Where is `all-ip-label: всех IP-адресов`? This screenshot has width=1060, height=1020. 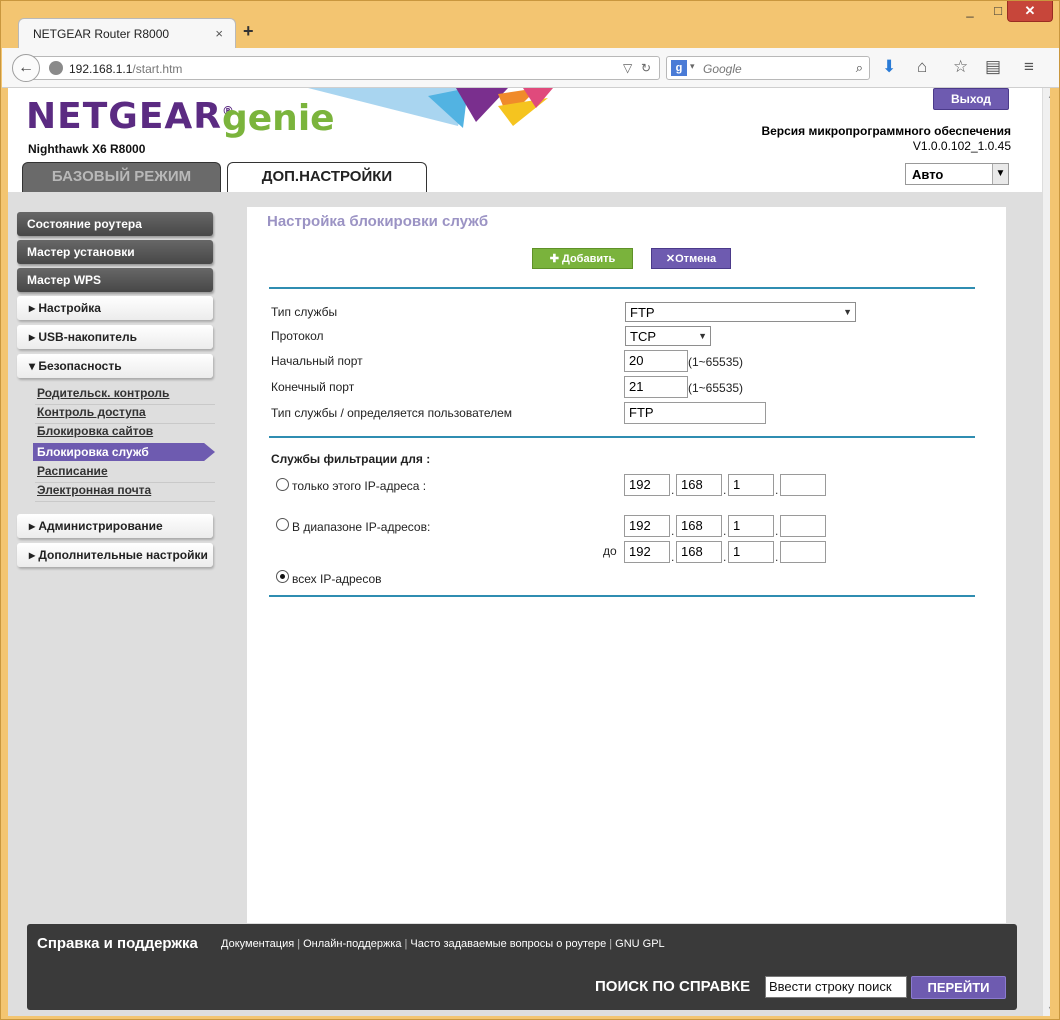 all-ip-label: всех IP-адресов is located at coordinates (337, 579).